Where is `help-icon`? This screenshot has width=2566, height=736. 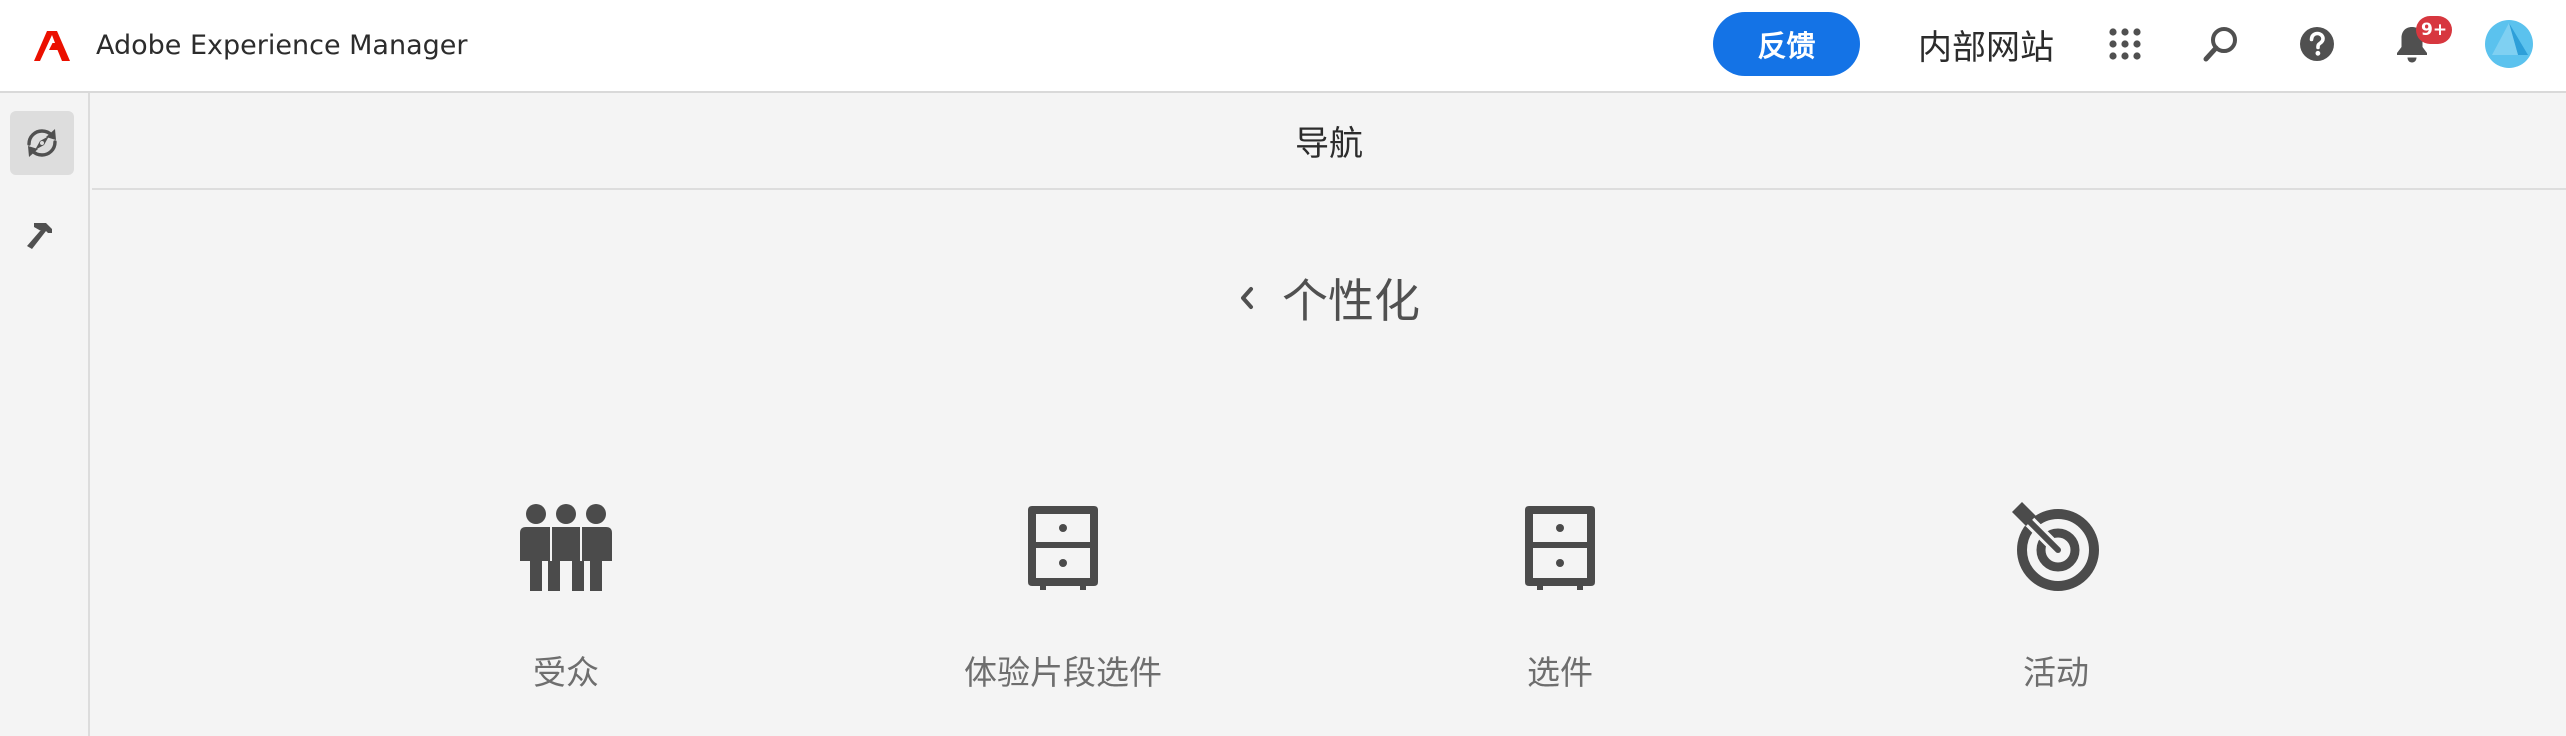 help-icon is located at coordinates (2317, 44).